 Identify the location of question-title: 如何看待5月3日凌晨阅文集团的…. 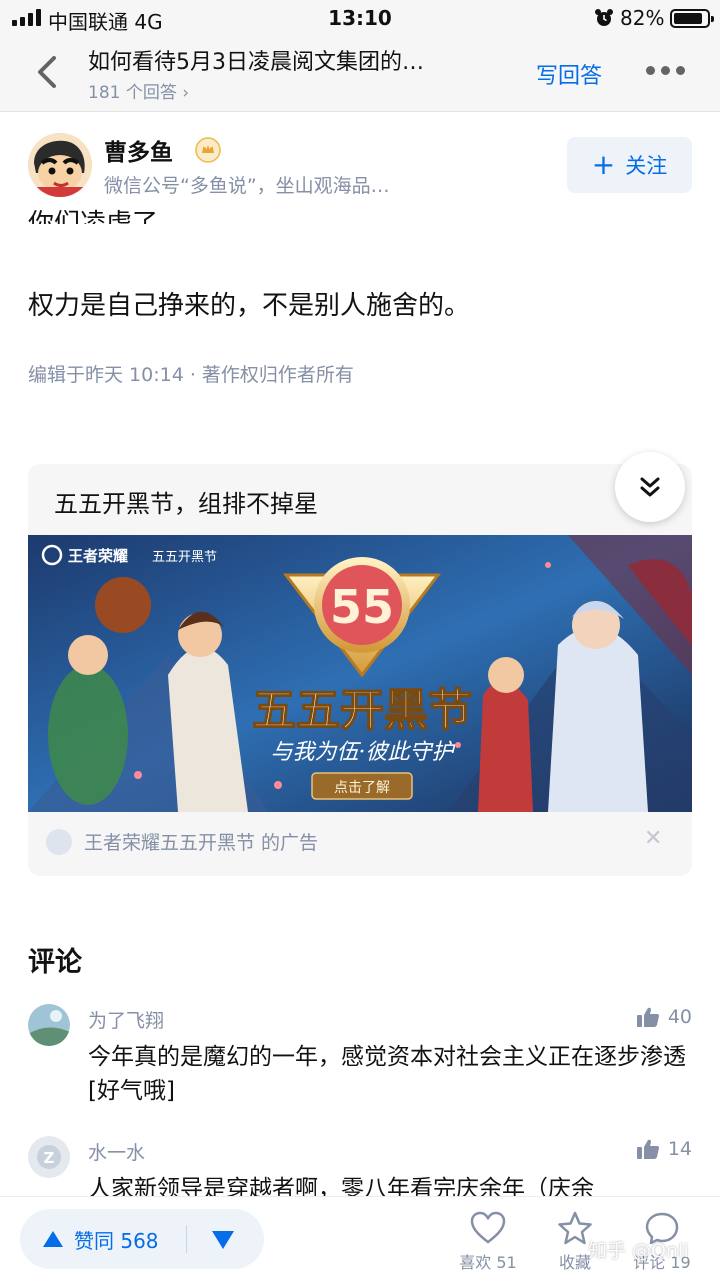
(298, 60).